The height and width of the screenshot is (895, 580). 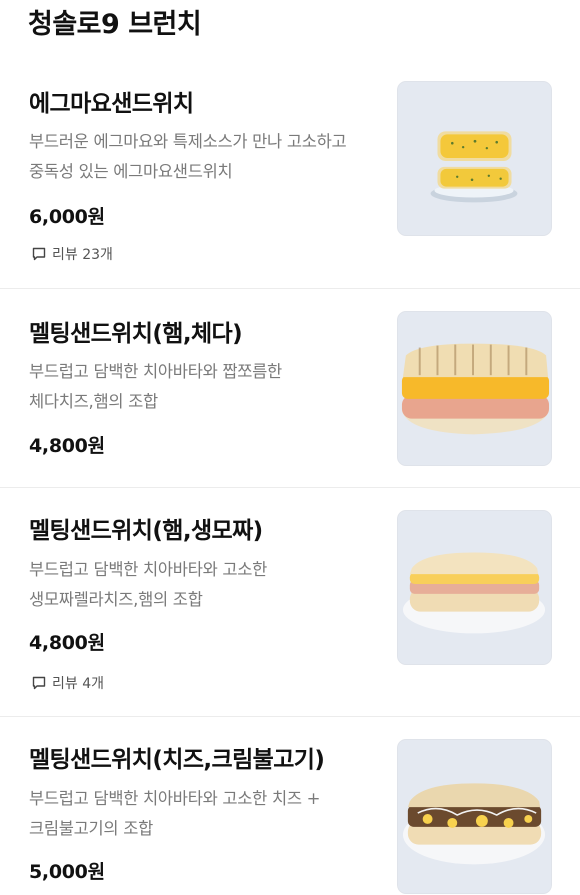 What do you see at coordinates (175, 798) in the screenshot?
I see `menu-item-description-line: 부드럽고 담백한 치아바타와 고소한 치즈 +` at bounding box center [175, 798].